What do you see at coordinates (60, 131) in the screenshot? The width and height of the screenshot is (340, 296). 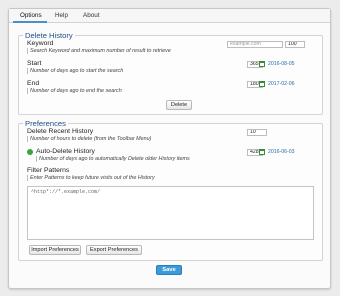 I see `delete-recent-label: Delete Recent History` at bounding box center [60, 131].